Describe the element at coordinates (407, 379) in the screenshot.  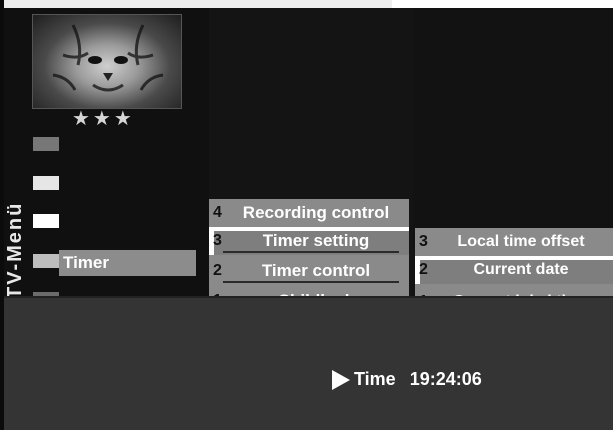
I see `time-readout: Time 19:24:06` at that location.